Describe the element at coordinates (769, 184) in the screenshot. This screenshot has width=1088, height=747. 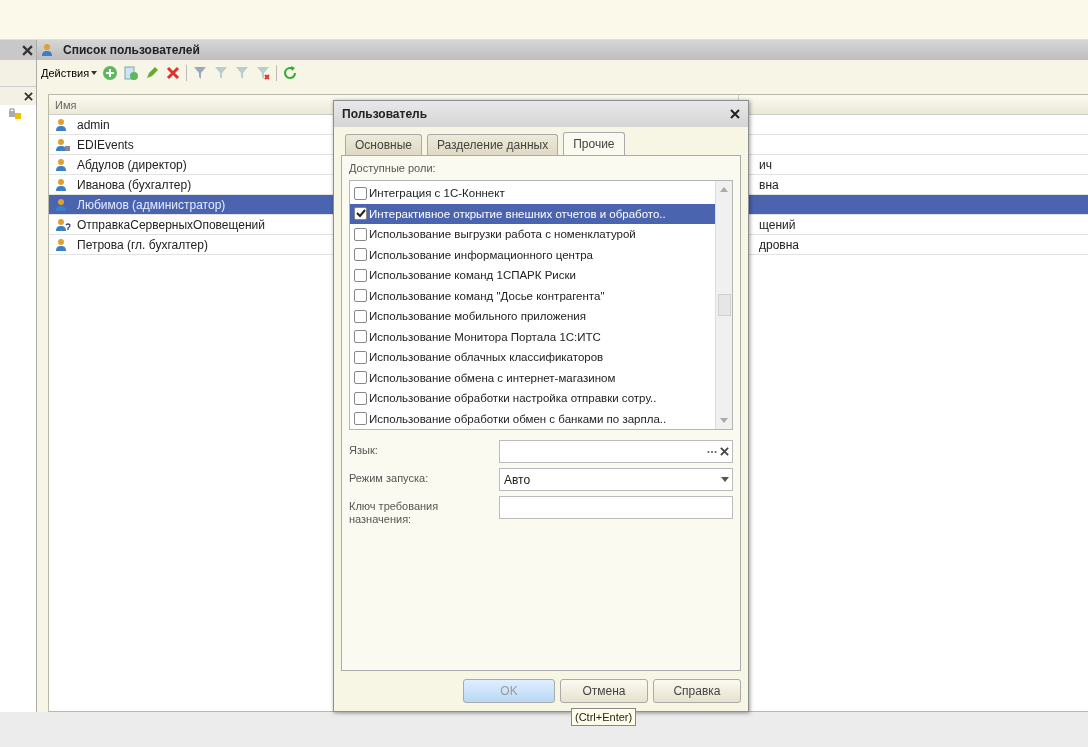
I see `table-cell: вна` at that location.